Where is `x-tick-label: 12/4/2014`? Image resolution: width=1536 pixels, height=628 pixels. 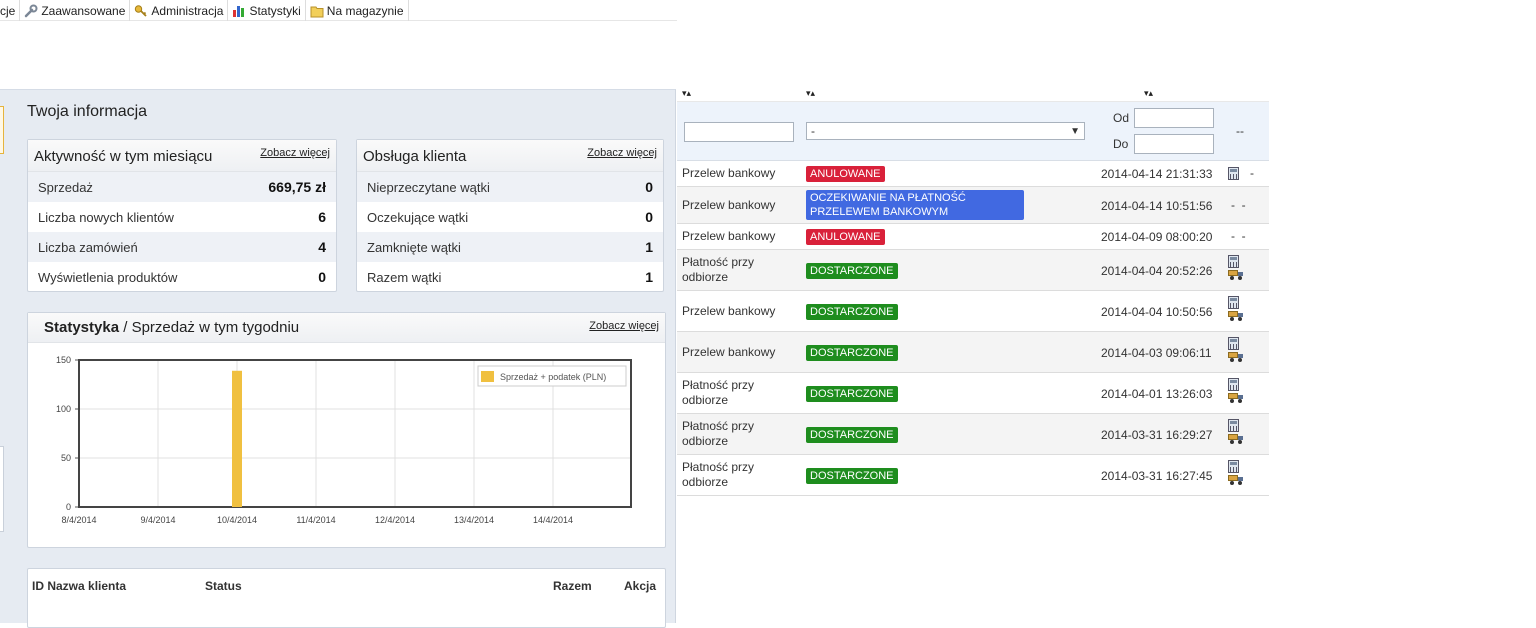
x-tick-label: 12/4/2014 is located at coordinates (395, 520).